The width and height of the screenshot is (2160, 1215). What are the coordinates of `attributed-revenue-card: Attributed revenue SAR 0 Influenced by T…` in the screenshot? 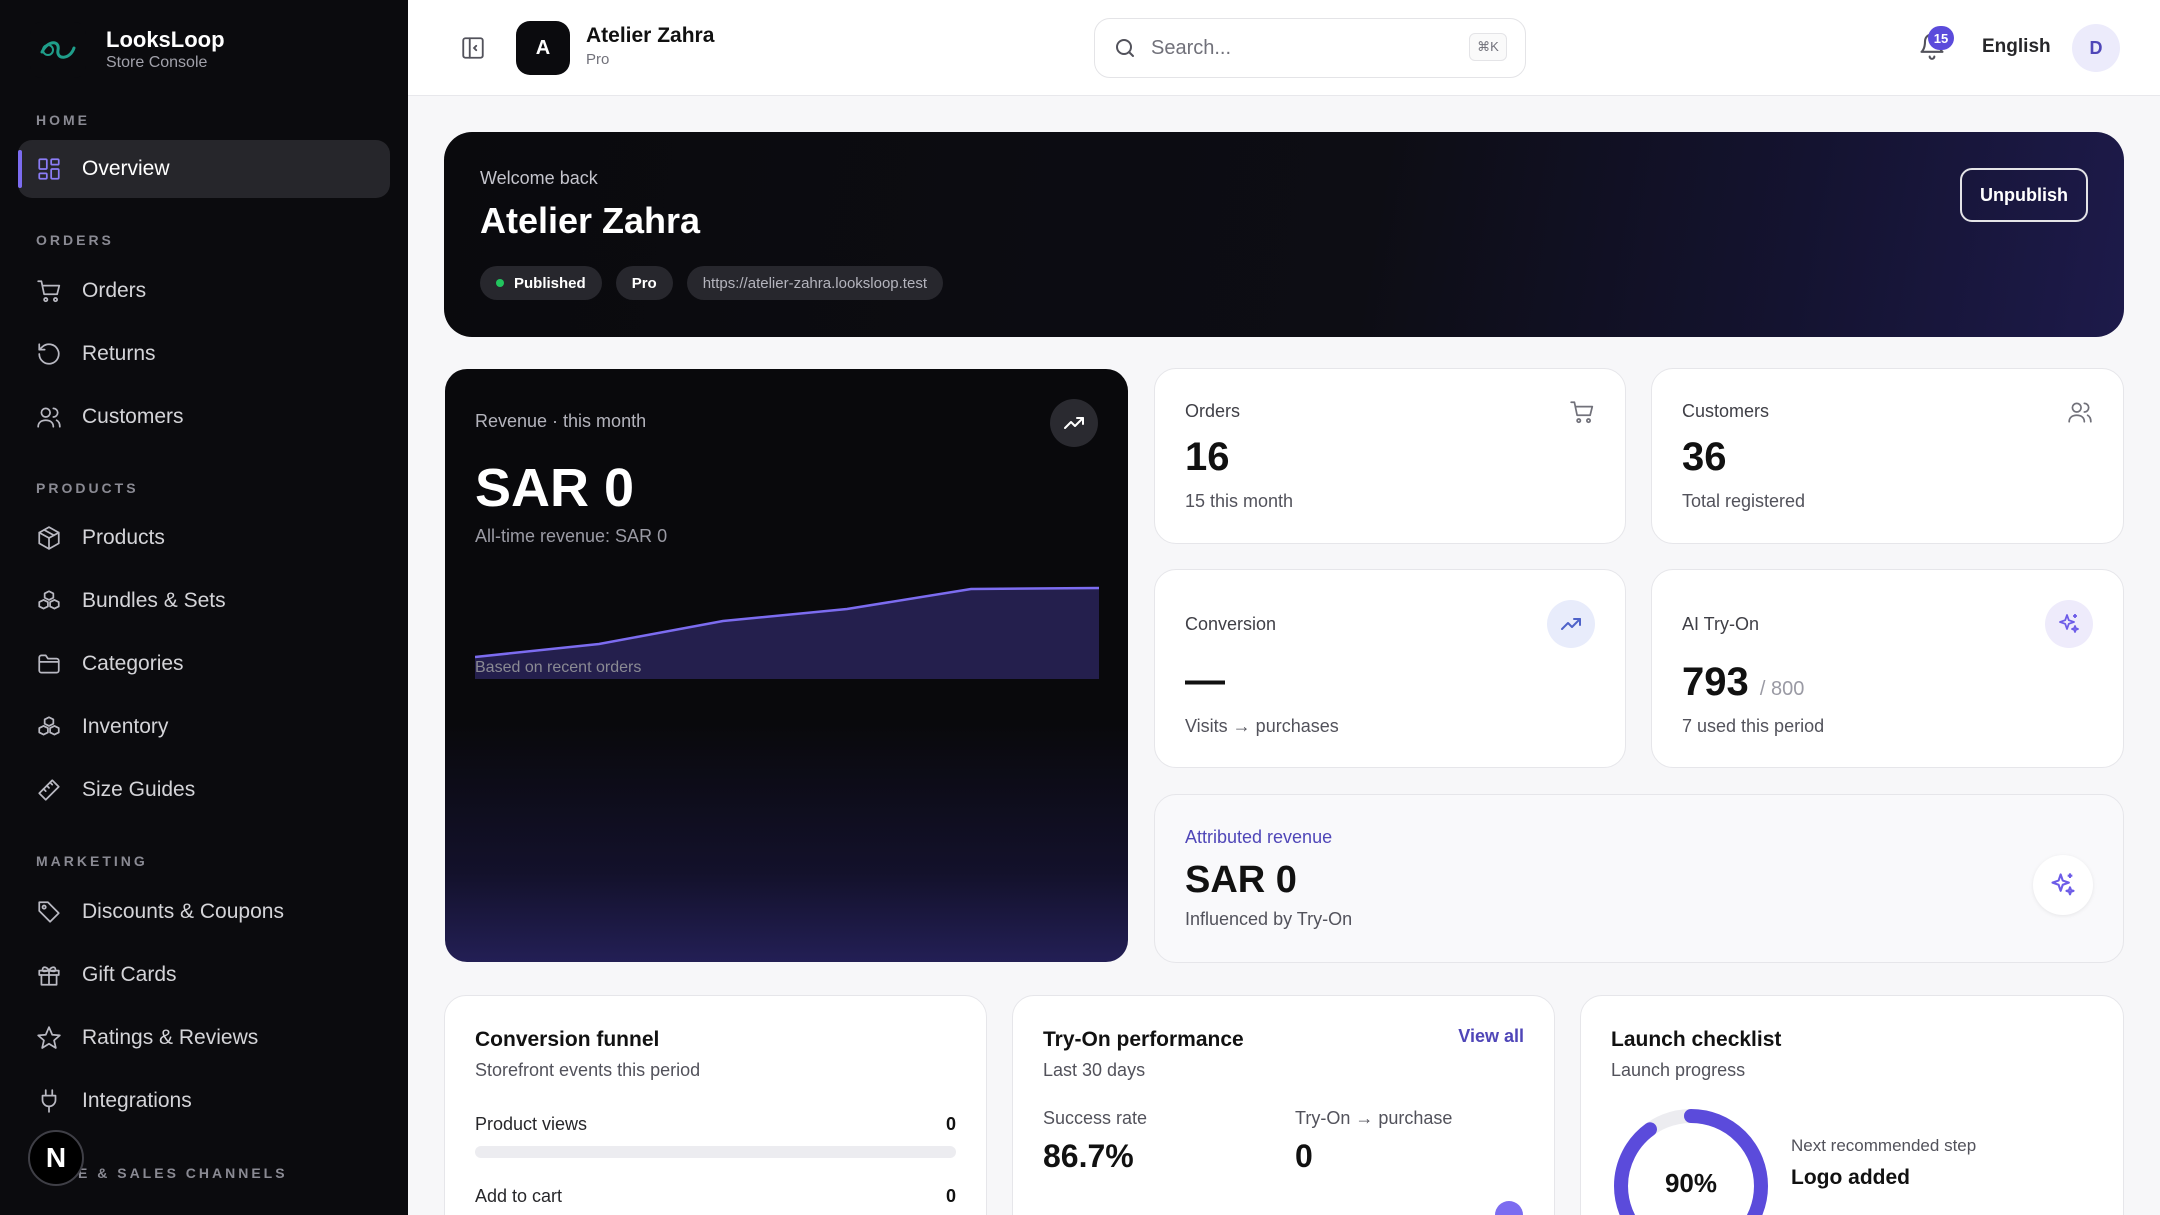 It's located at (1639, 878).